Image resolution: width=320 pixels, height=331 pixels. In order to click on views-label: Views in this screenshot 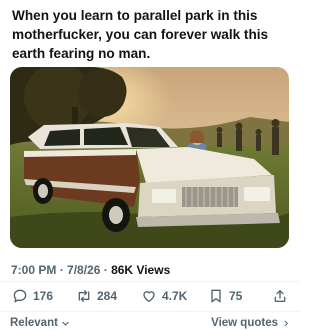, I will do `click(153, 270)`.